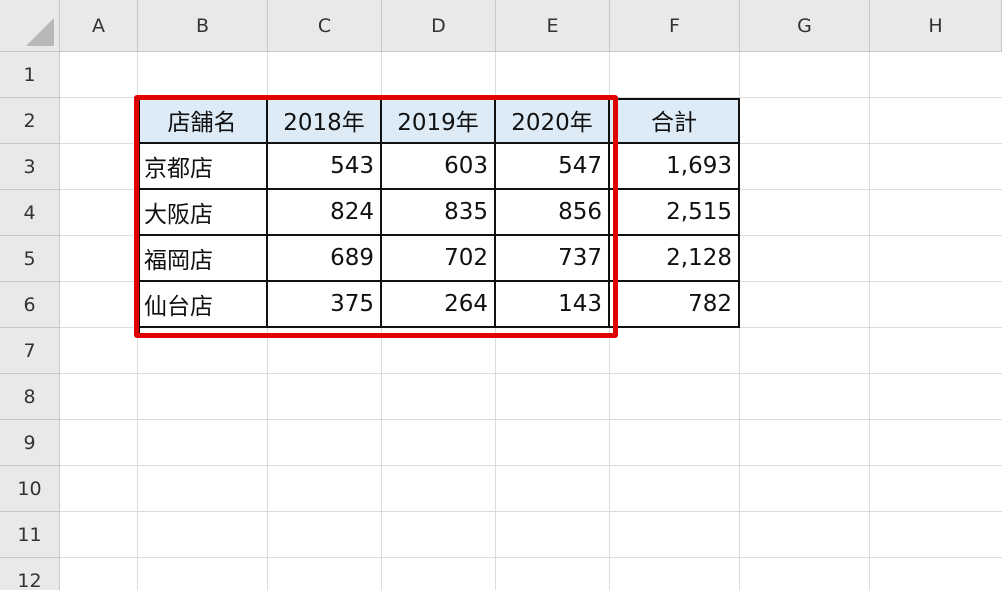 The image size is (1002, 590). I want to click on store-name-cell: 大阪店, so click(203, 213).